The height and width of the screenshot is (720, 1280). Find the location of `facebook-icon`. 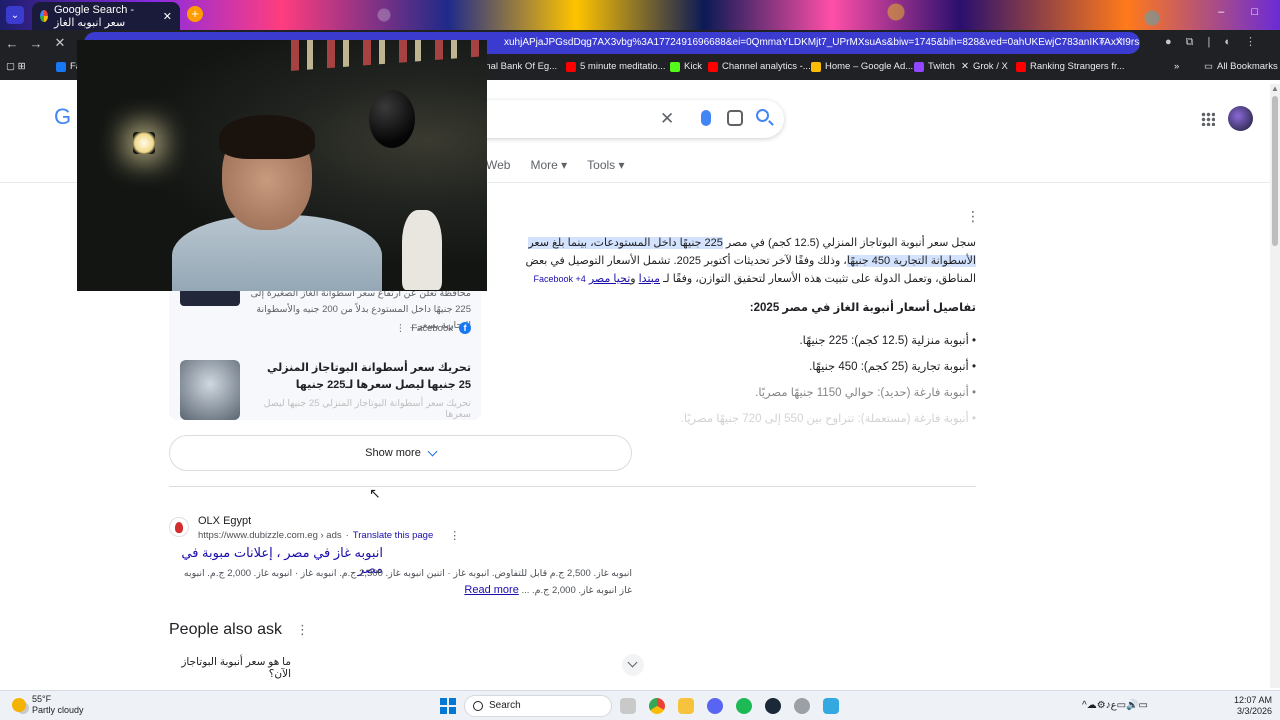

facebook-icon is located at coordinates (61, 66).